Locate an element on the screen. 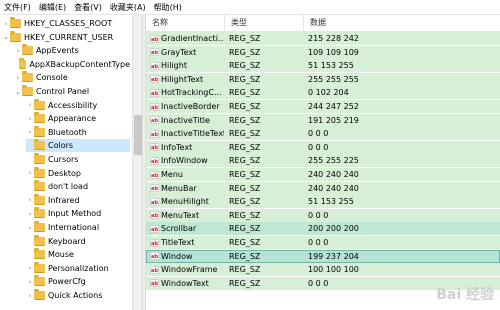  value-row: ab MenuText REG_SZ 0 0 0 is located at coordinates (323, 215).